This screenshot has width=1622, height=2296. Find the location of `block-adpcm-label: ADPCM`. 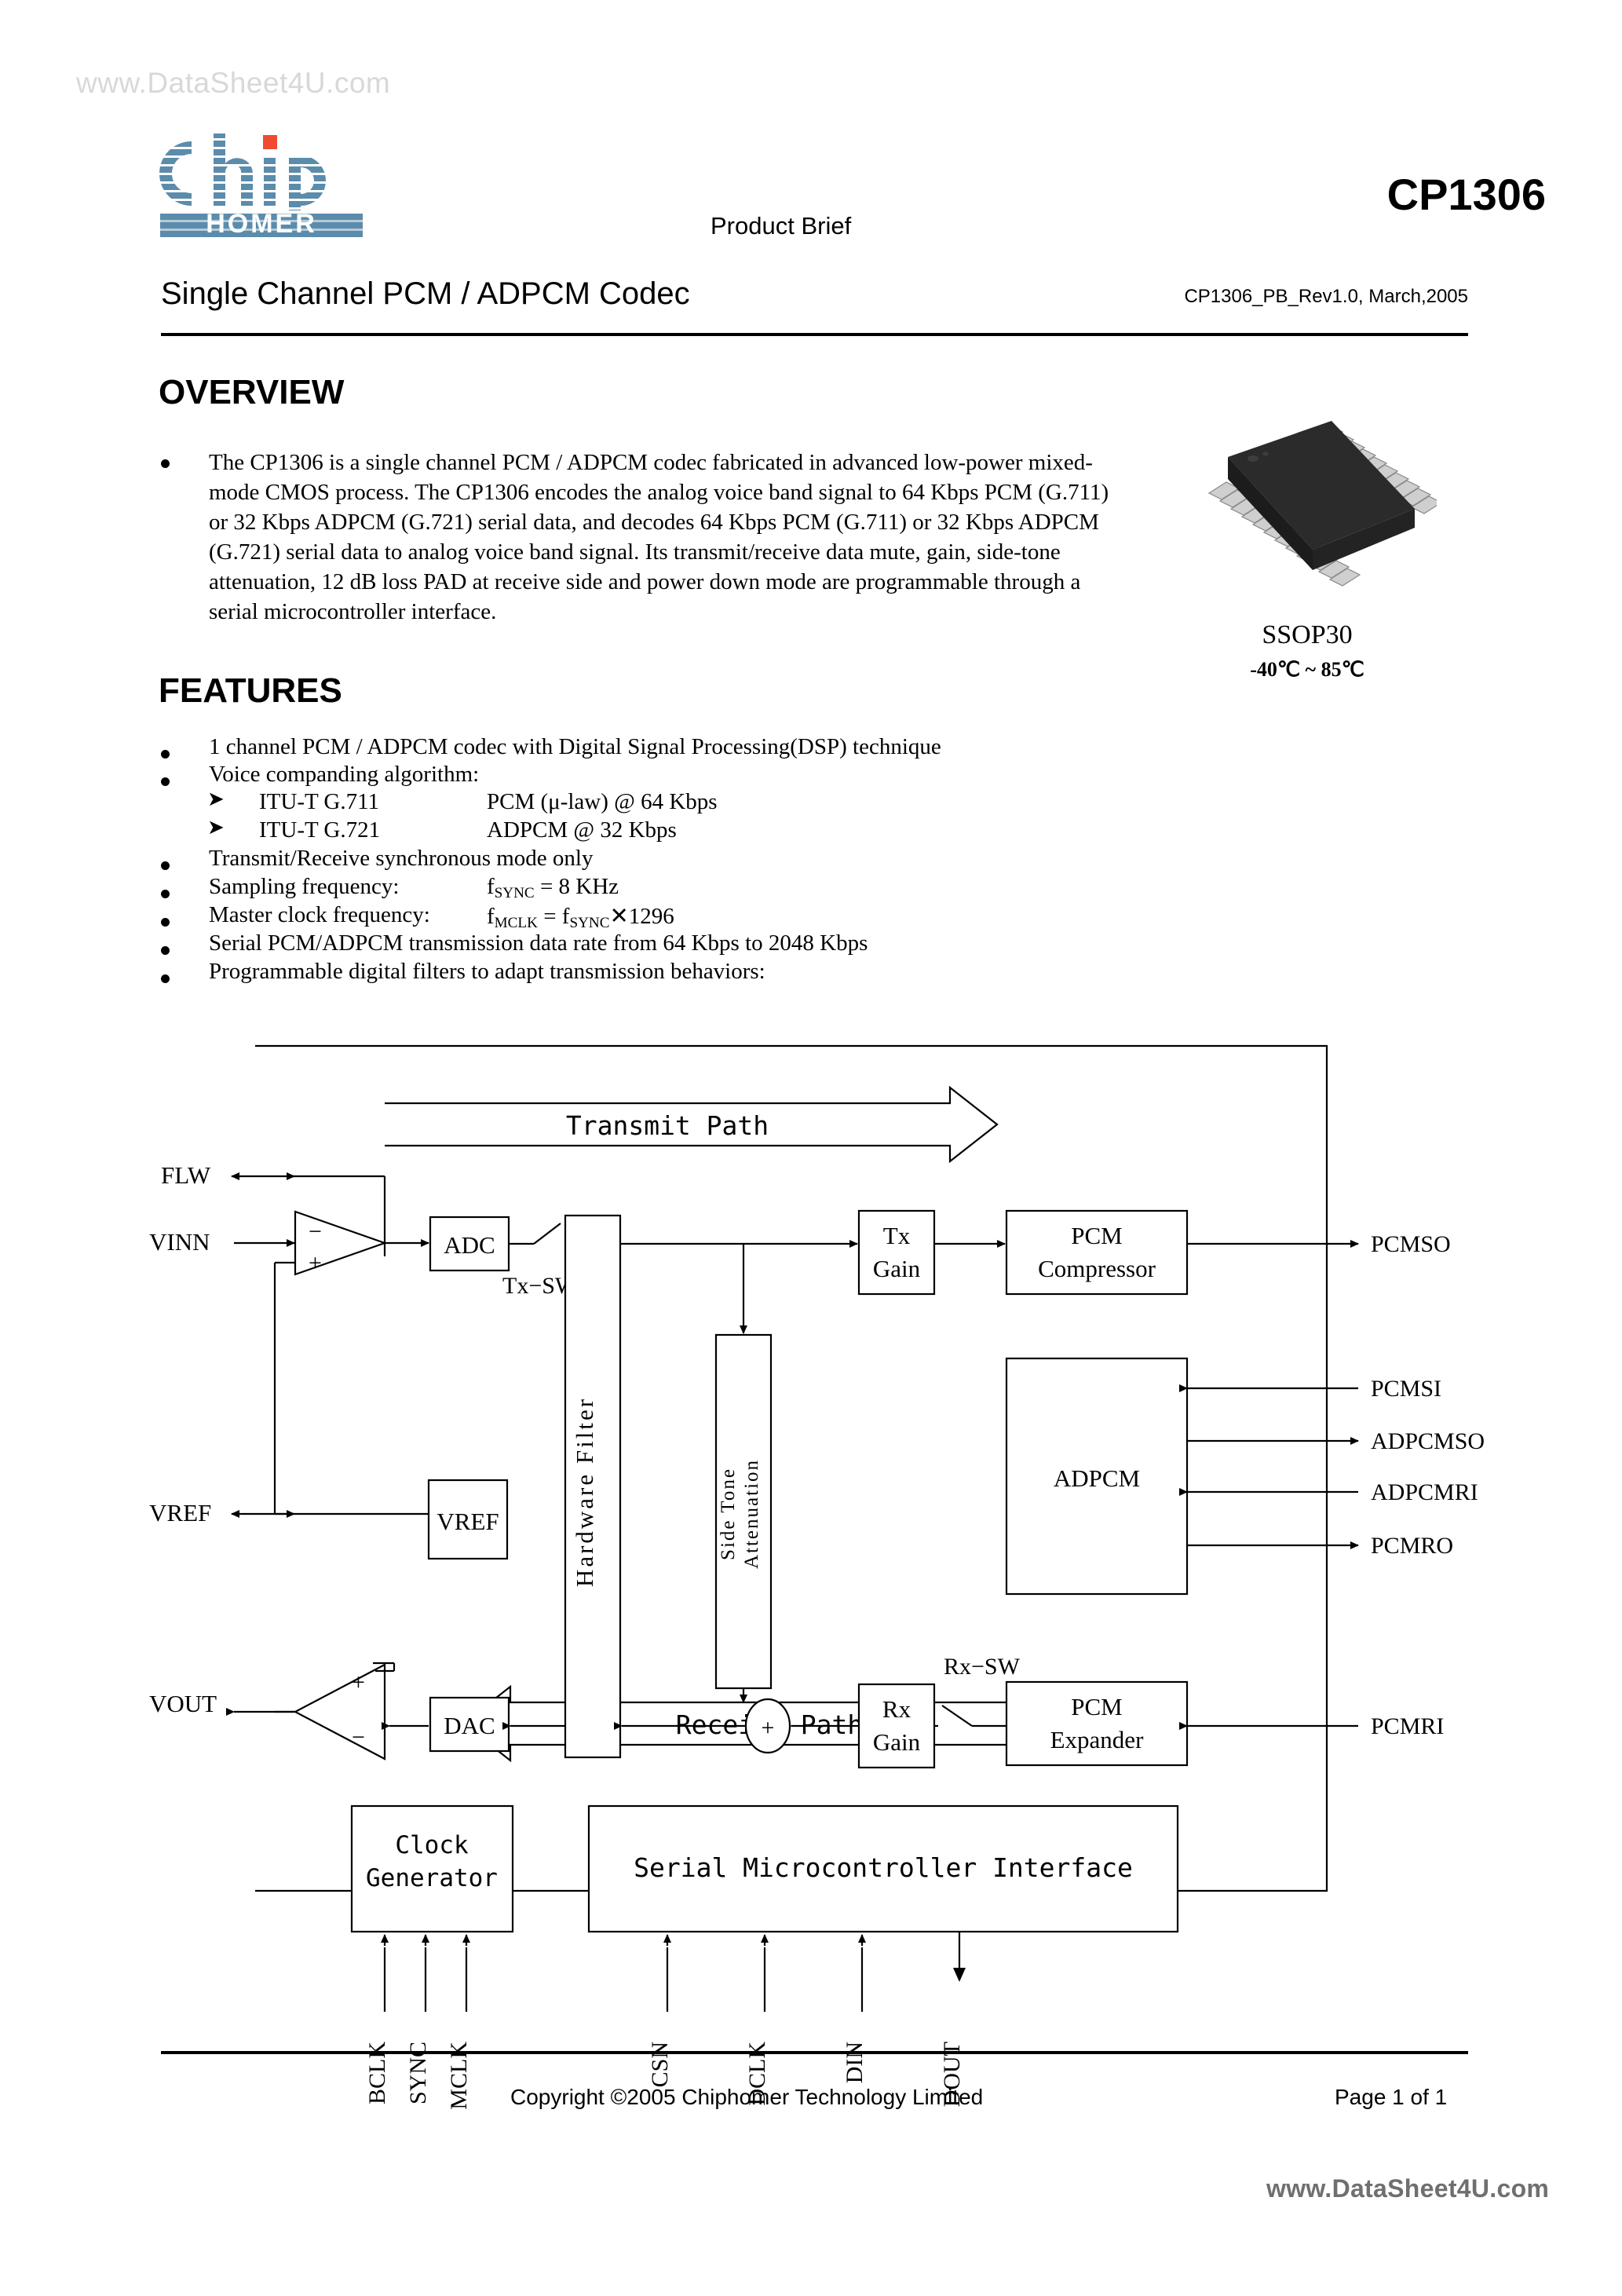

block-adpcm-label: ADPCM is located at coordinates (1097, 1478).